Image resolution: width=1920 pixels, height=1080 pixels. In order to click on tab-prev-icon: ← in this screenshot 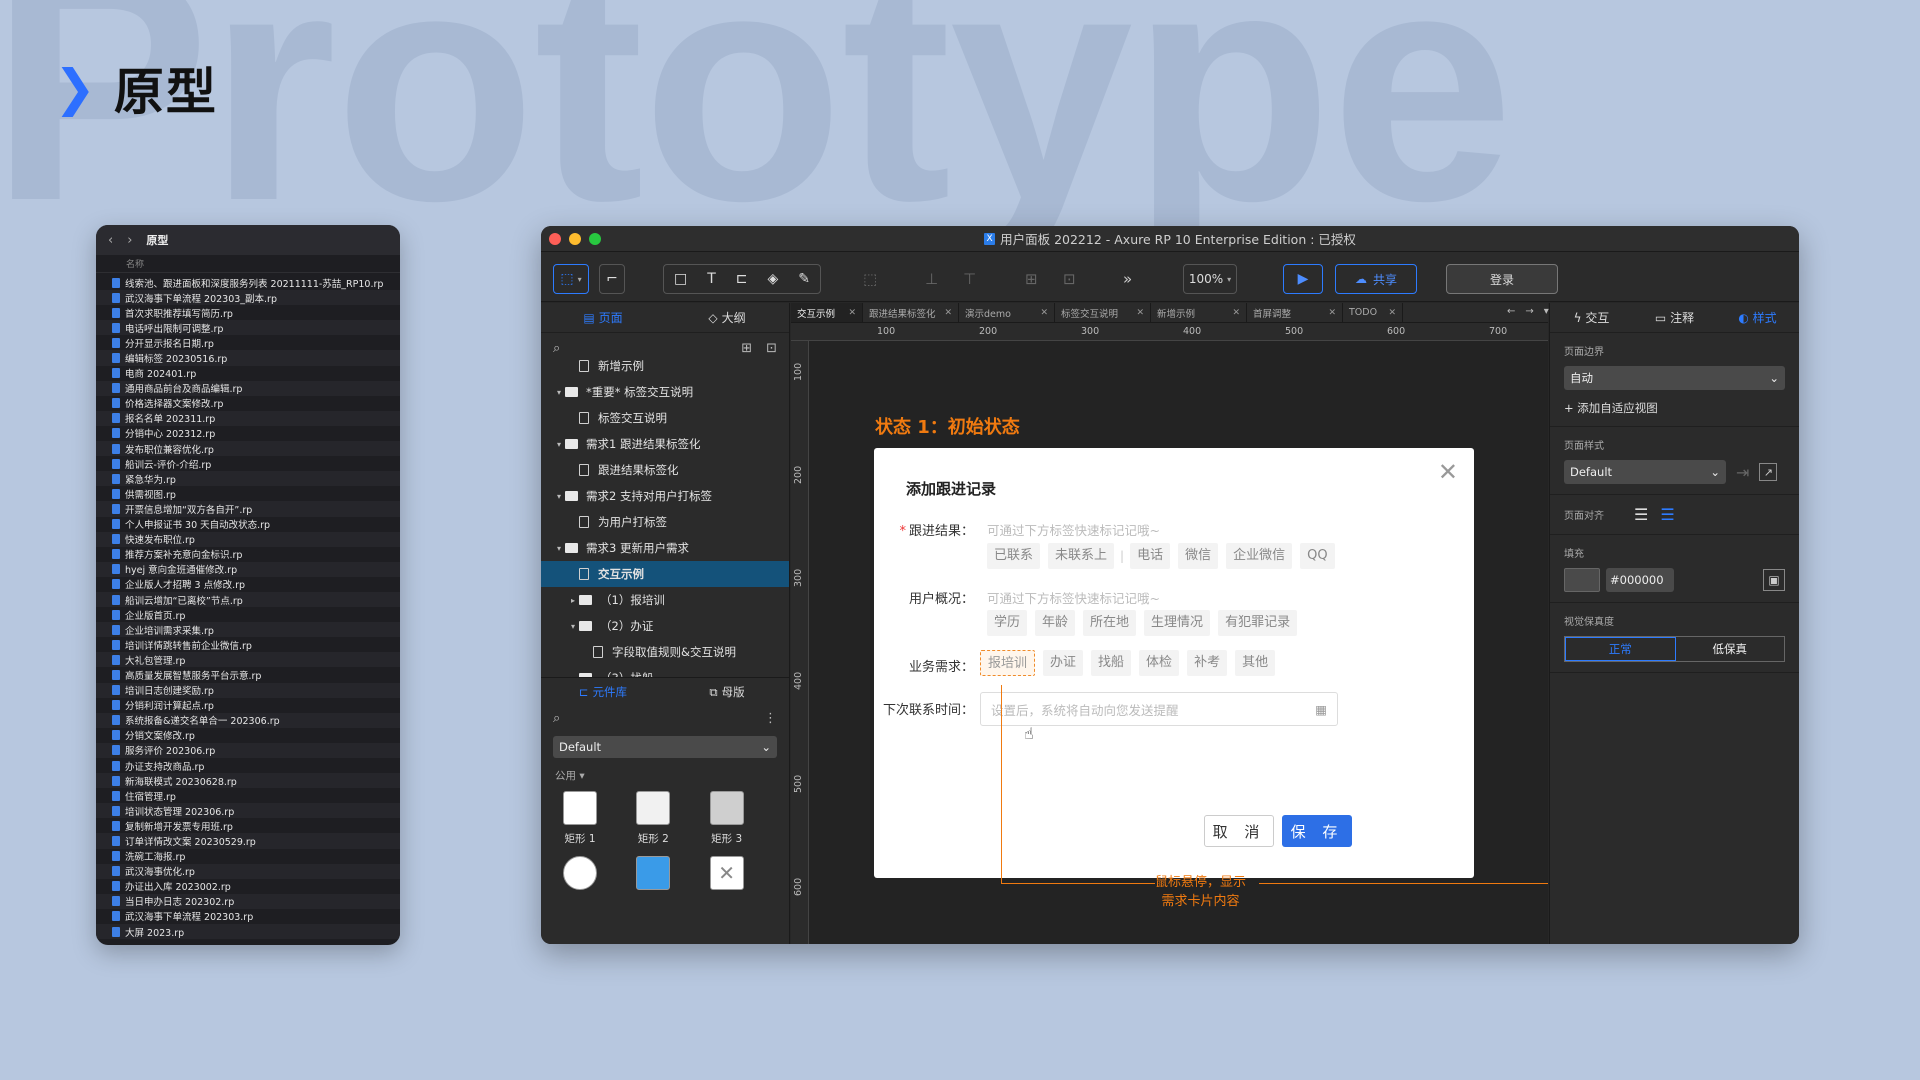, I will do `click(1511, 311)`.